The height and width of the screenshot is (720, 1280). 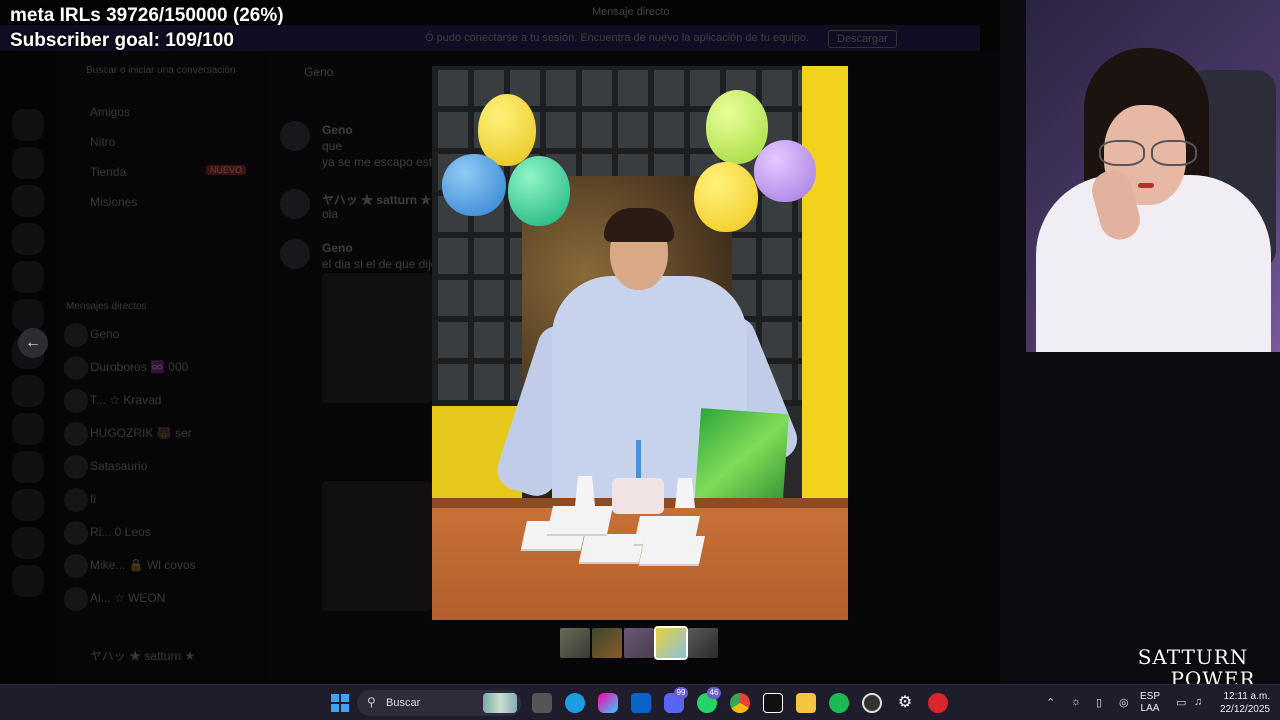 What do you see at coordinates (1246, 696) in the screenshot?
I see `clock-time: 12:11 a.m.` at bounding box center [1246, 696].